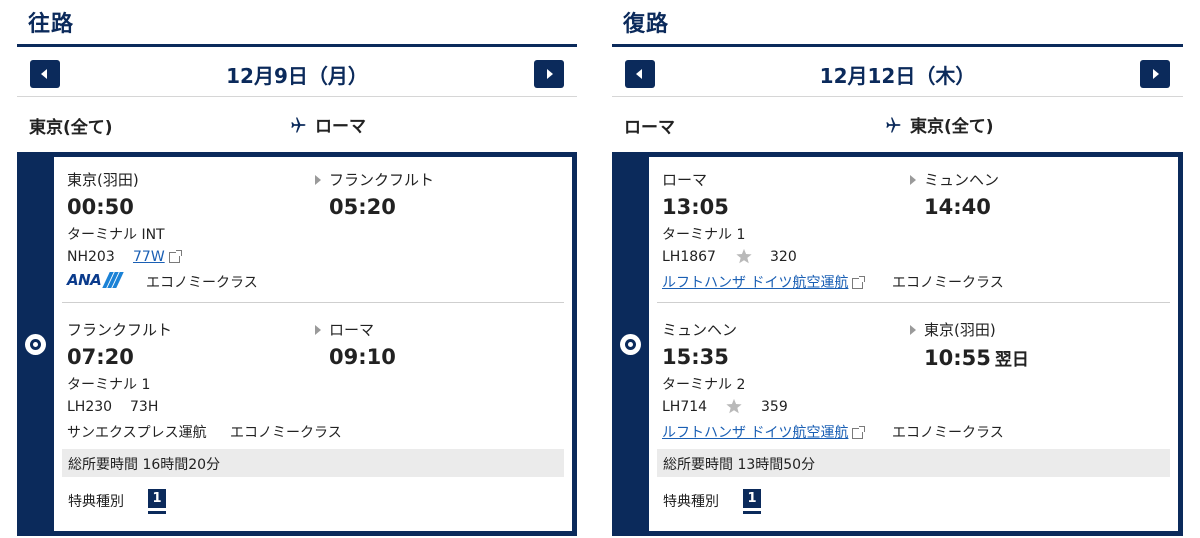 The width and height of the screenshot is (1200, 538). I want to click on departure-city: ミュンヘン, so click(700, 330).